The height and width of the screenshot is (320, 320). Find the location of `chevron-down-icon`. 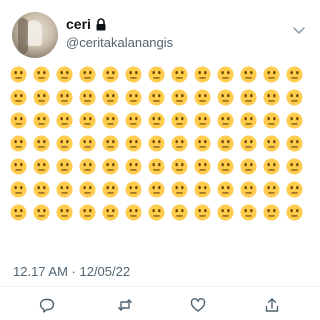

chevron-down-icon is located at coordinates (299, 31).